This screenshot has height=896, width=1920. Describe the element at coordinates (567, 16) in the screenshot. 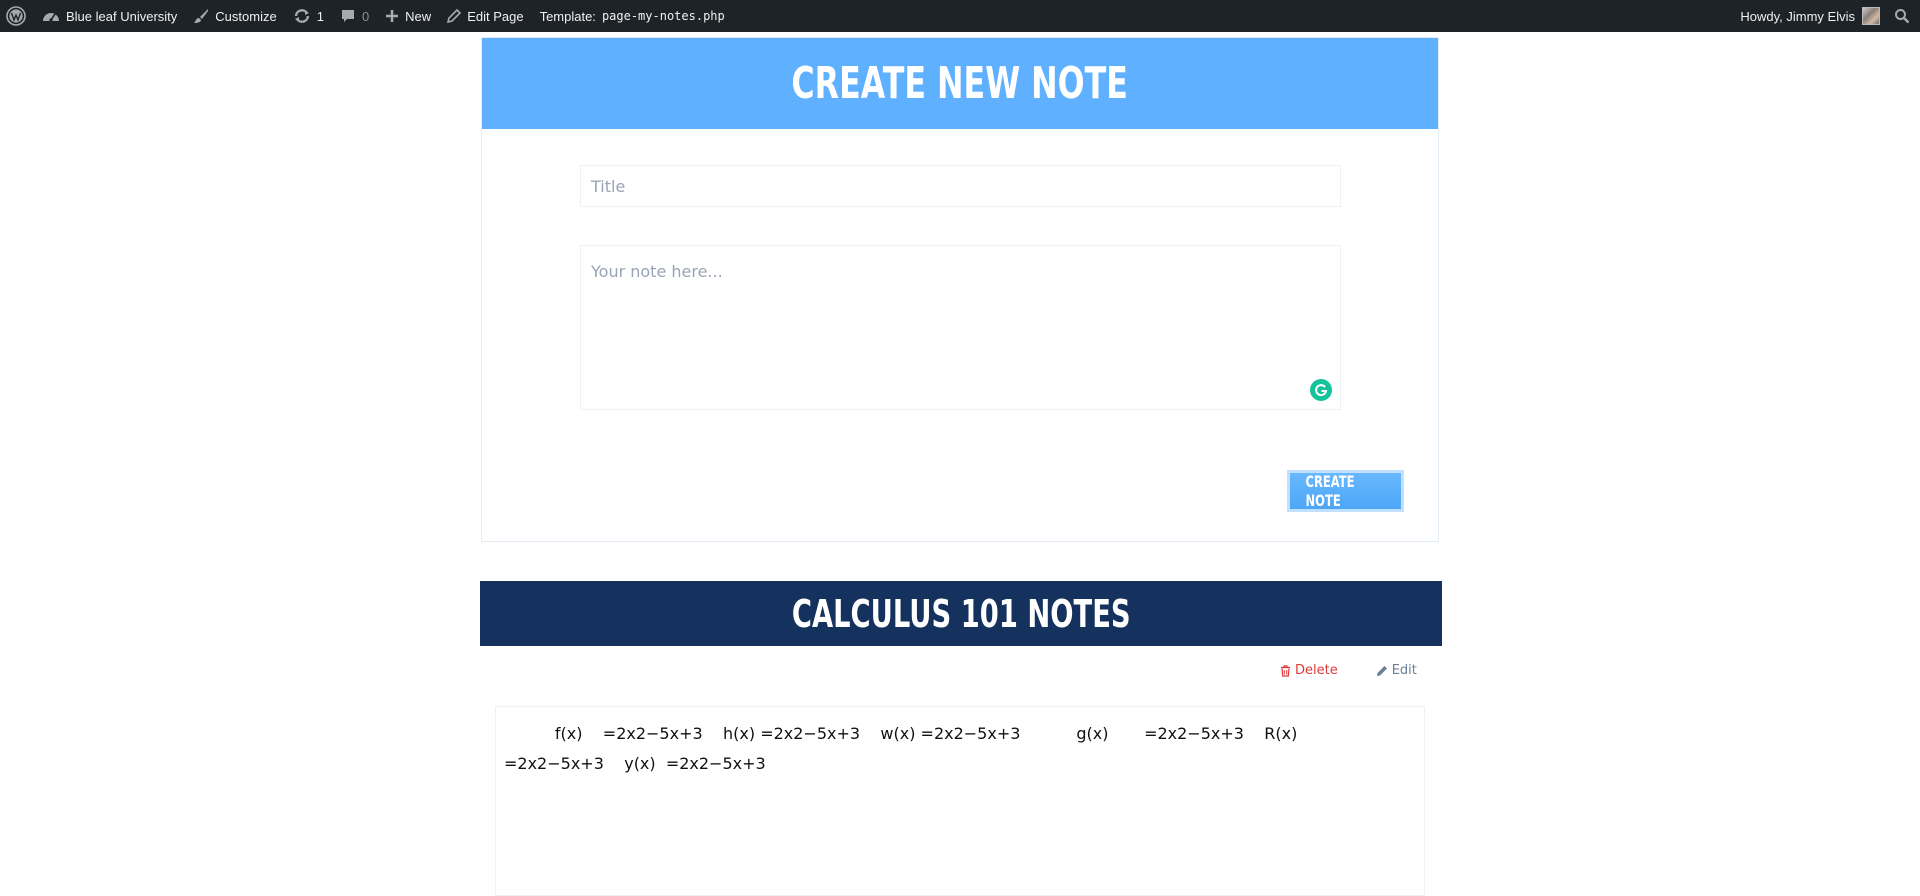

I see `template-label: Template:` at that location.